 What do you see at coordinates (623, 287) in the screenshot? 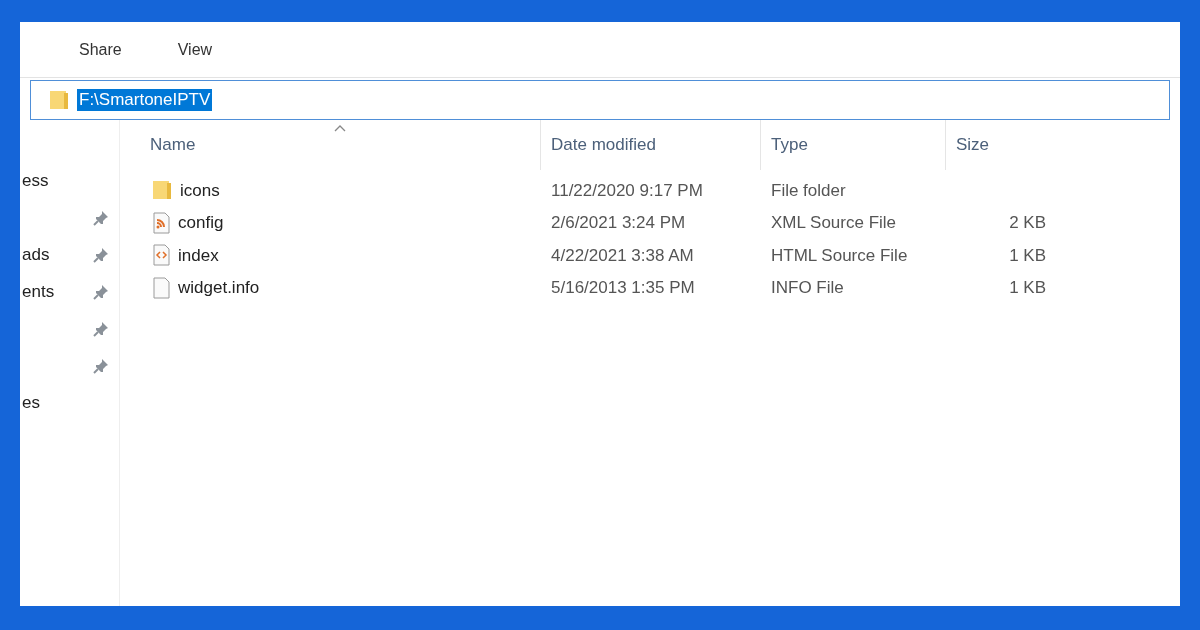
I see `date-cell: 5/16/2013 1:35 PM` at bounding box center [623, 287].